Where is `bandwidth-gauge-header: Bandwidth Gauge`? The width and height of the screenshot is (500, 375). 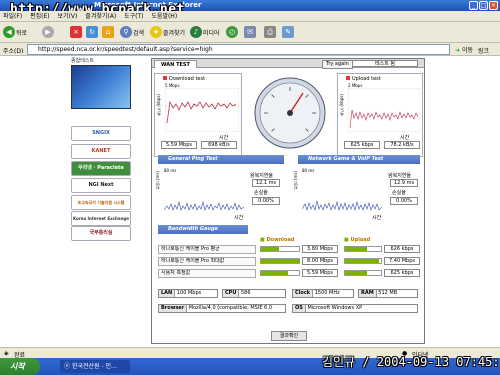
bandwidth-gauge-header: Bandwidth Gauge is located at coordinates (203, 229).